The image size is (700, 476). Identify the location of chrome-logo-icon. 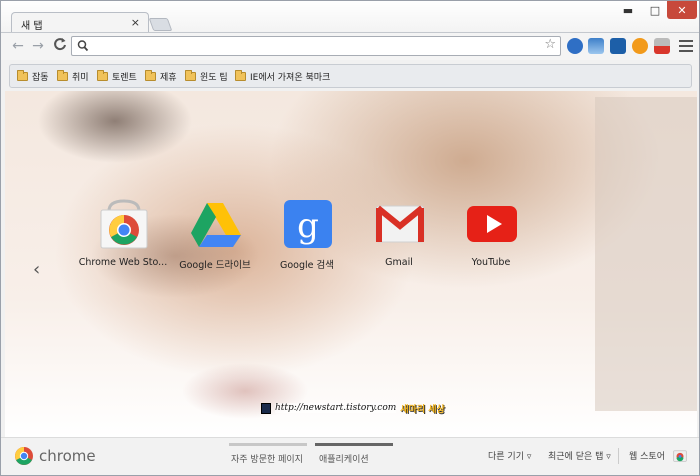
(24, 456).